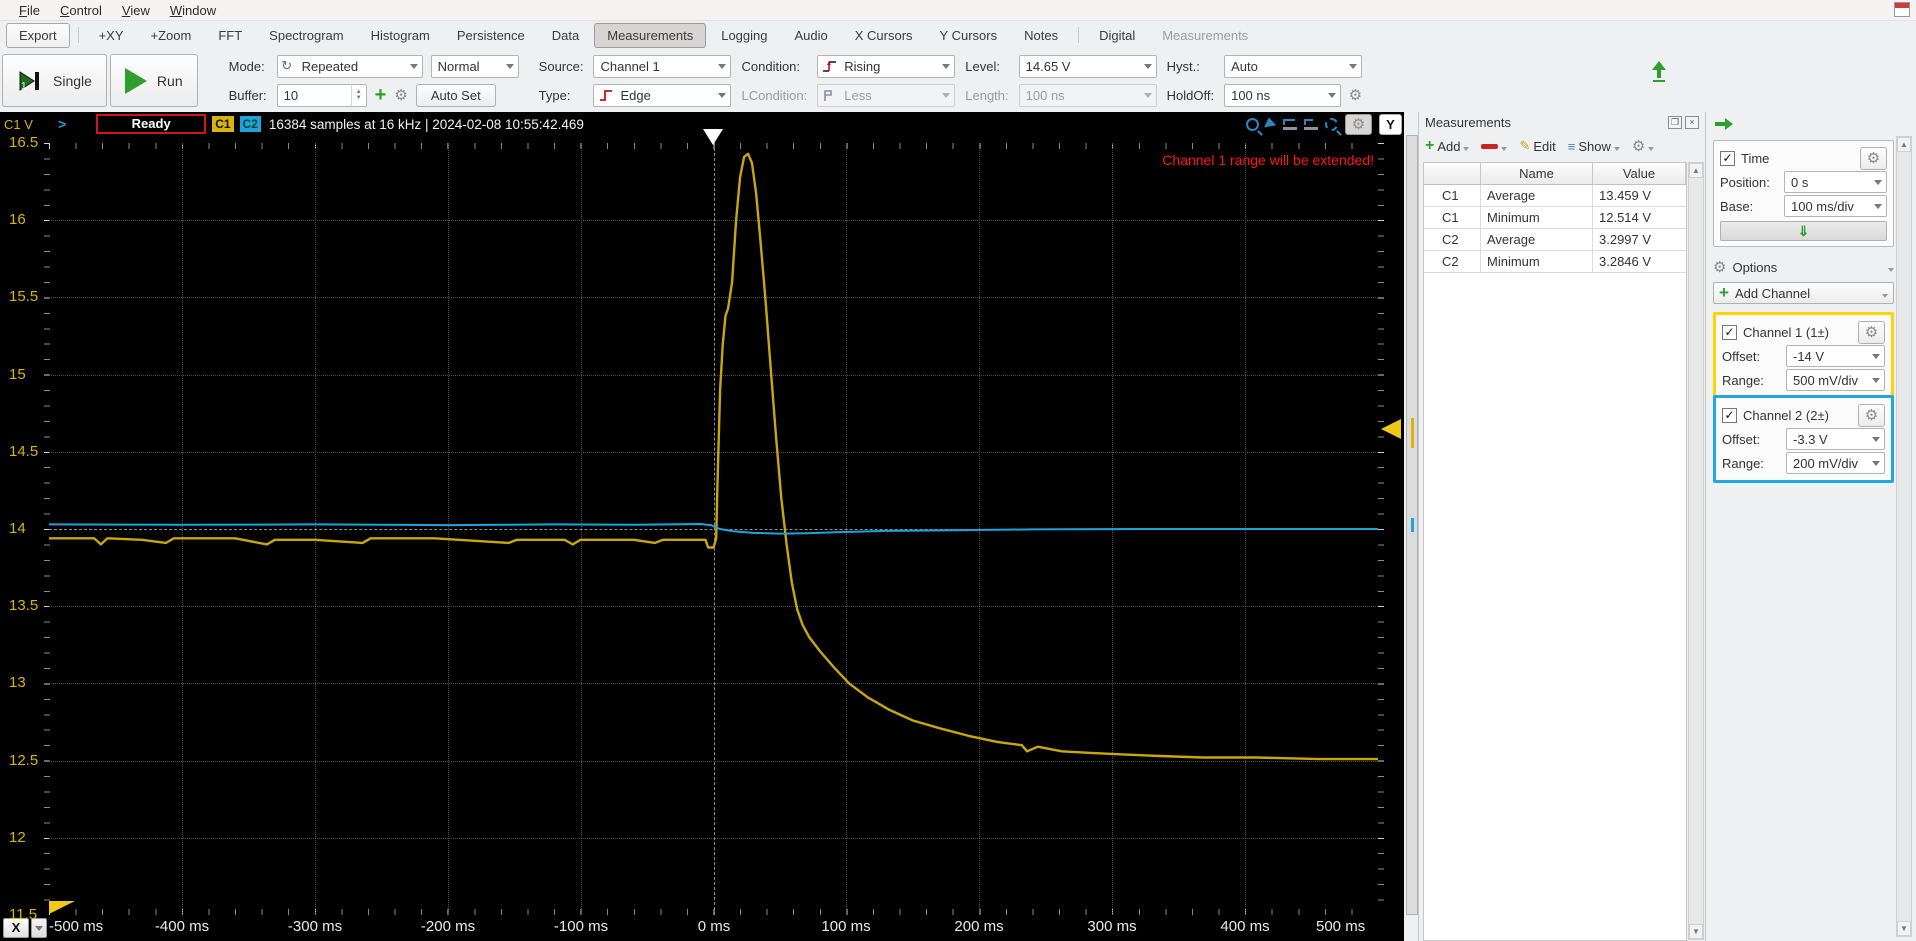  What do you see at coordinates (662, 95) in the screenshot?
I see `type-select: Edge` at bounding box center [662, 95].